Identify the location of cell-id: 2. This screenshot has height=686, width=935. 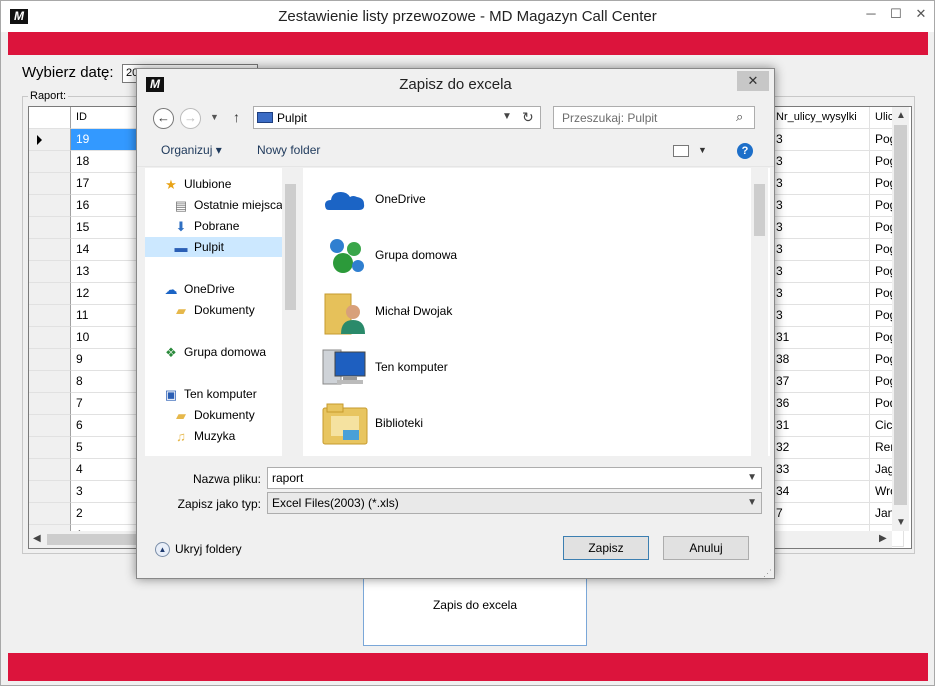
(105, 514).